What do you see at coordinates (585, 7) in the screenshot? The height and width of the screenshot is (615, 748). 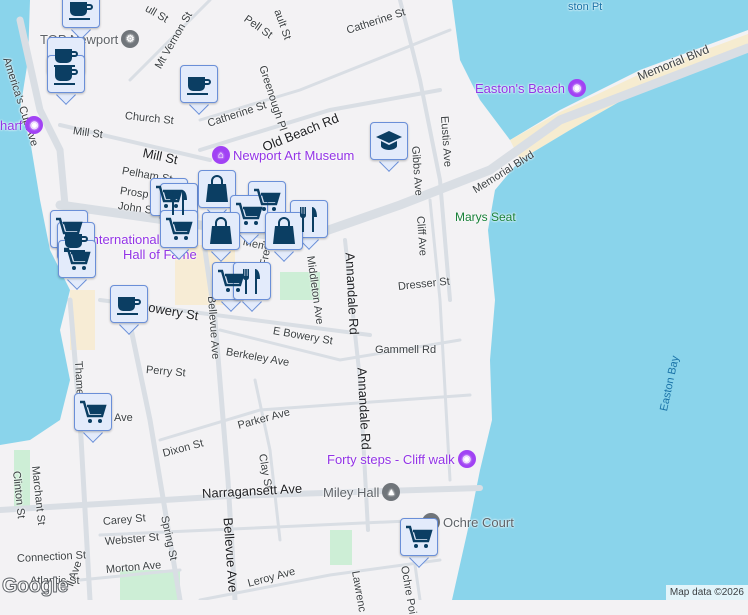 I see `water-label-easton-point: ston Pt` at bounding box center [585, 7].